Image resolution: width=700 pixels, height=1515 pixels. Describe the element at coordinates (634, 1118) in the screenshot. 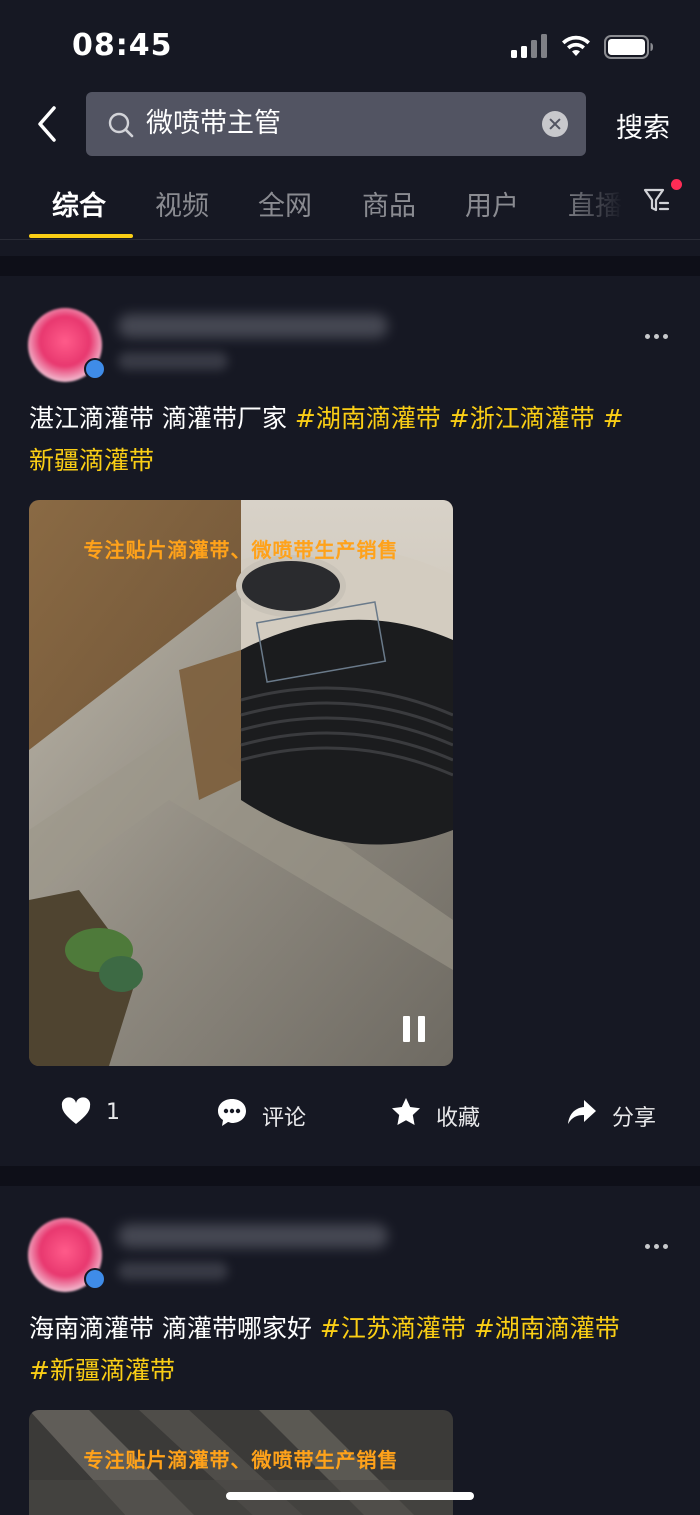

I see `share-label: 分享` at that location.